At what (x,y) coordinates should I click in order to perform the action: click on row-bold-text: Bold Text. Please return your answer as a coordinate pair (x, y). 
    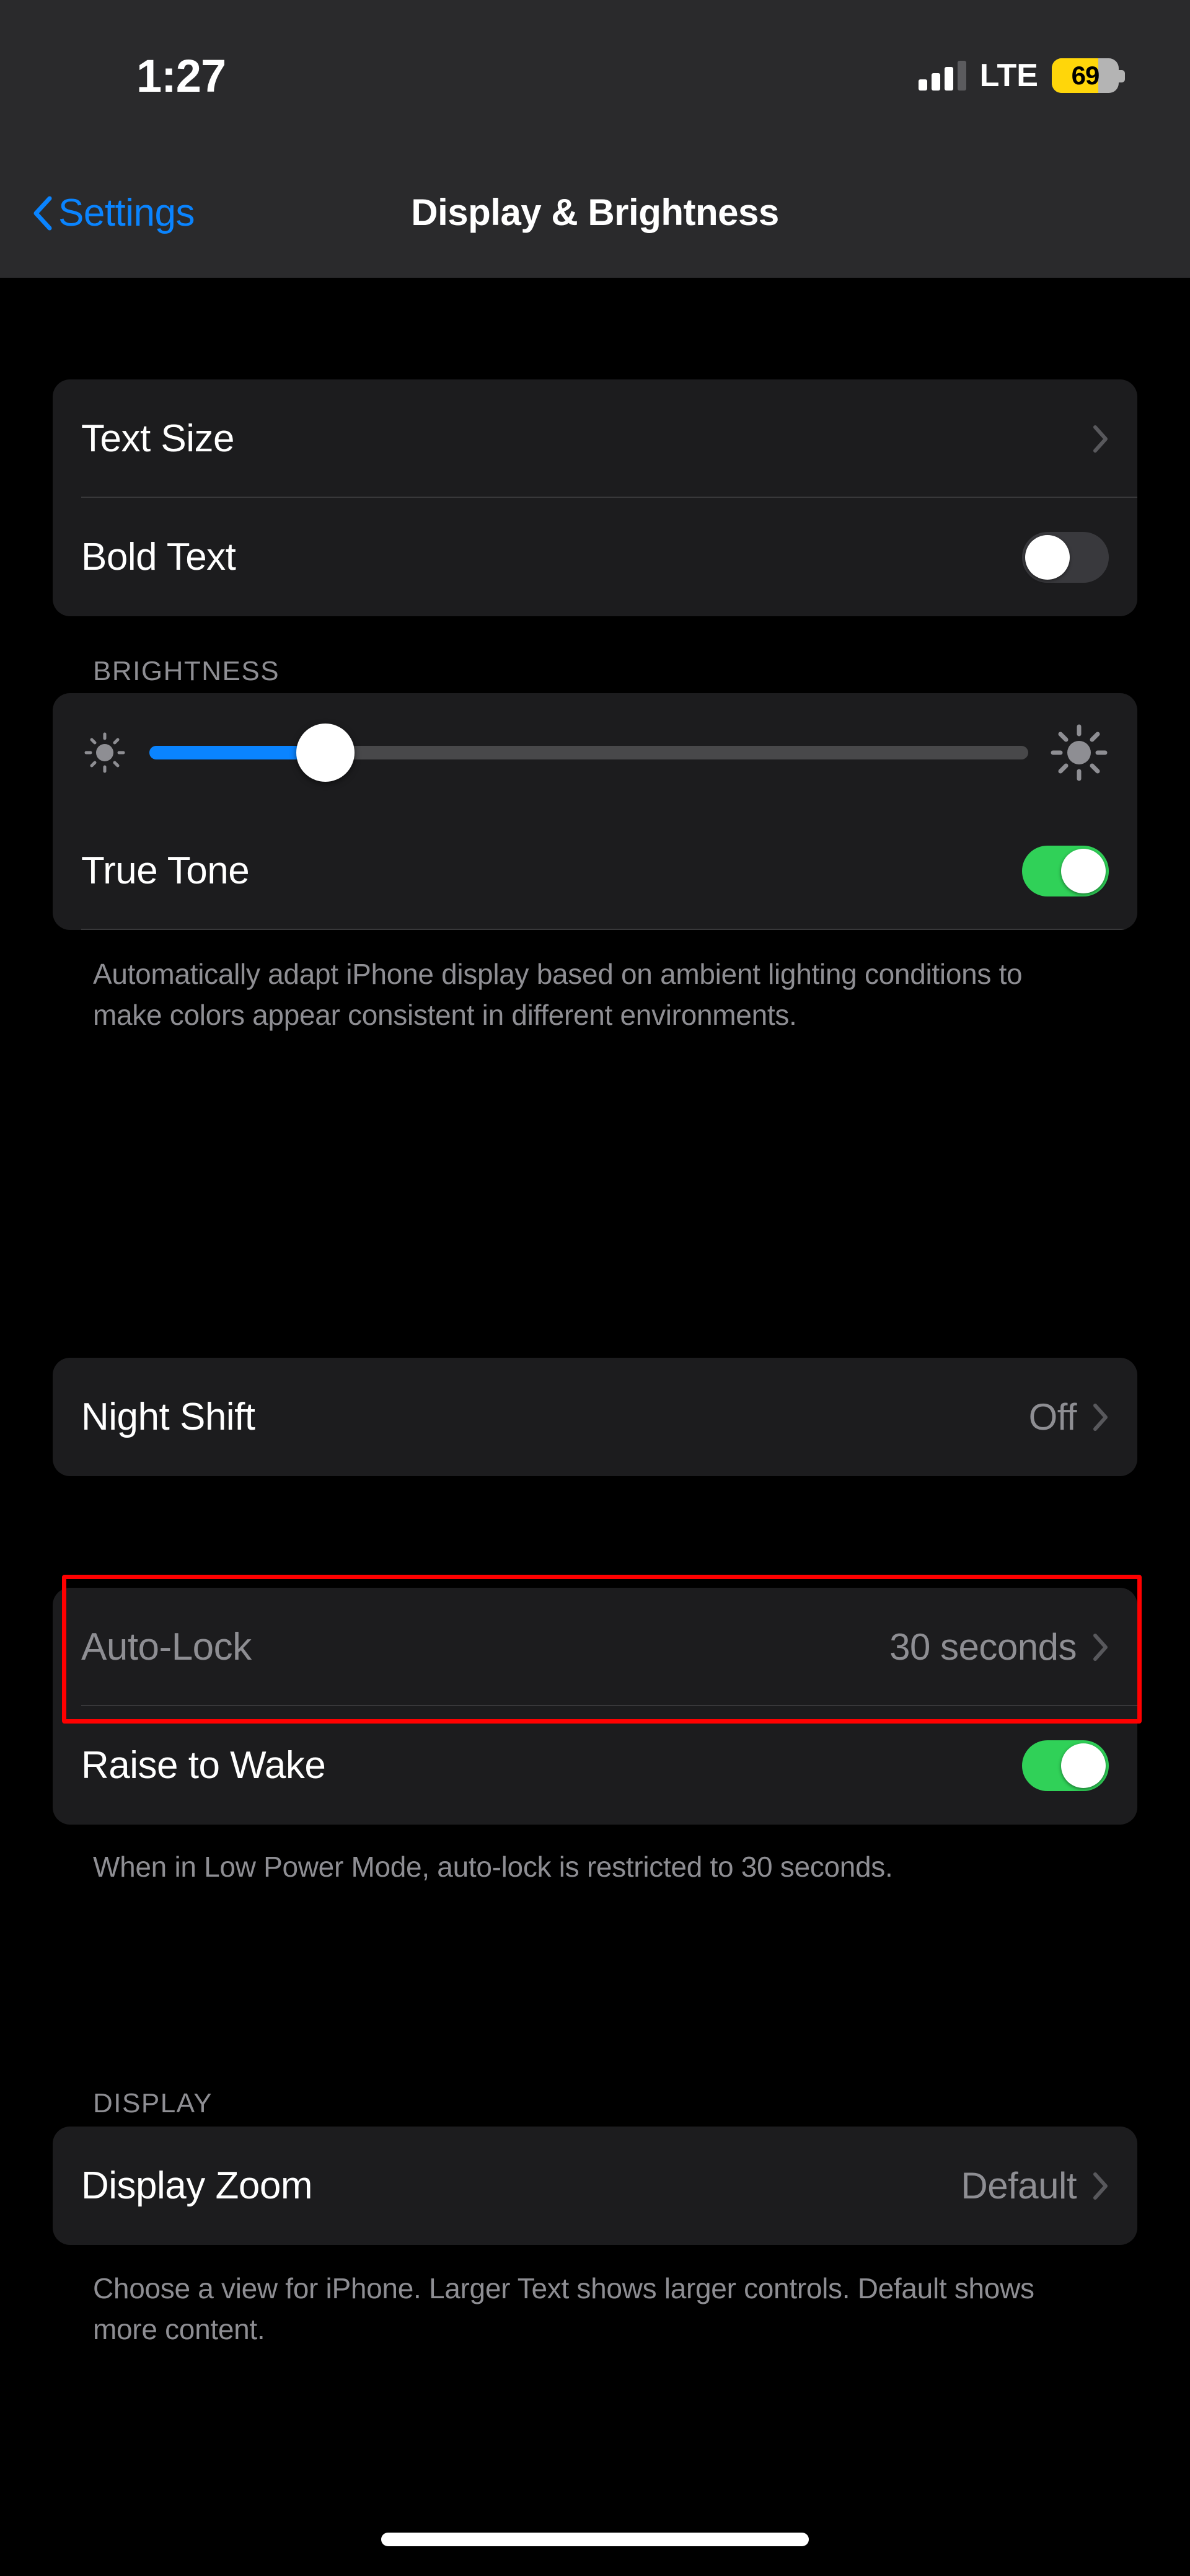
    Looking at the image, I should click on (595, 557).